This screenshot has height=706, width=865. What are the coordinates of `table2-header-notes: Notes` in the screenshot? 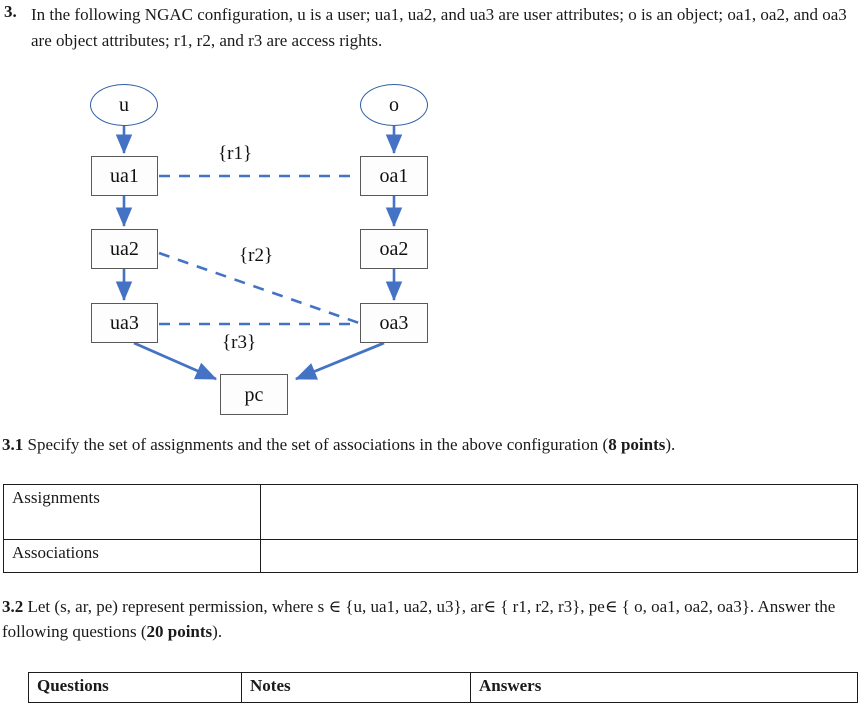 It's located at (356, 687).